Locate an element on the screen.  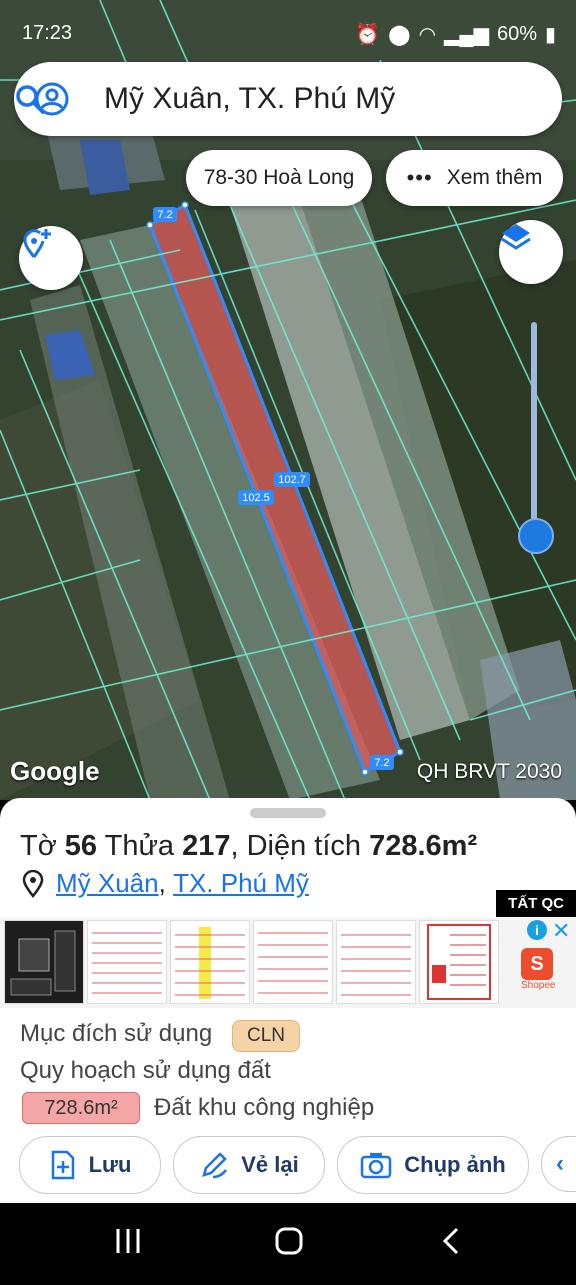
sheet-label: Tờ is located at coordinates (38, 846).